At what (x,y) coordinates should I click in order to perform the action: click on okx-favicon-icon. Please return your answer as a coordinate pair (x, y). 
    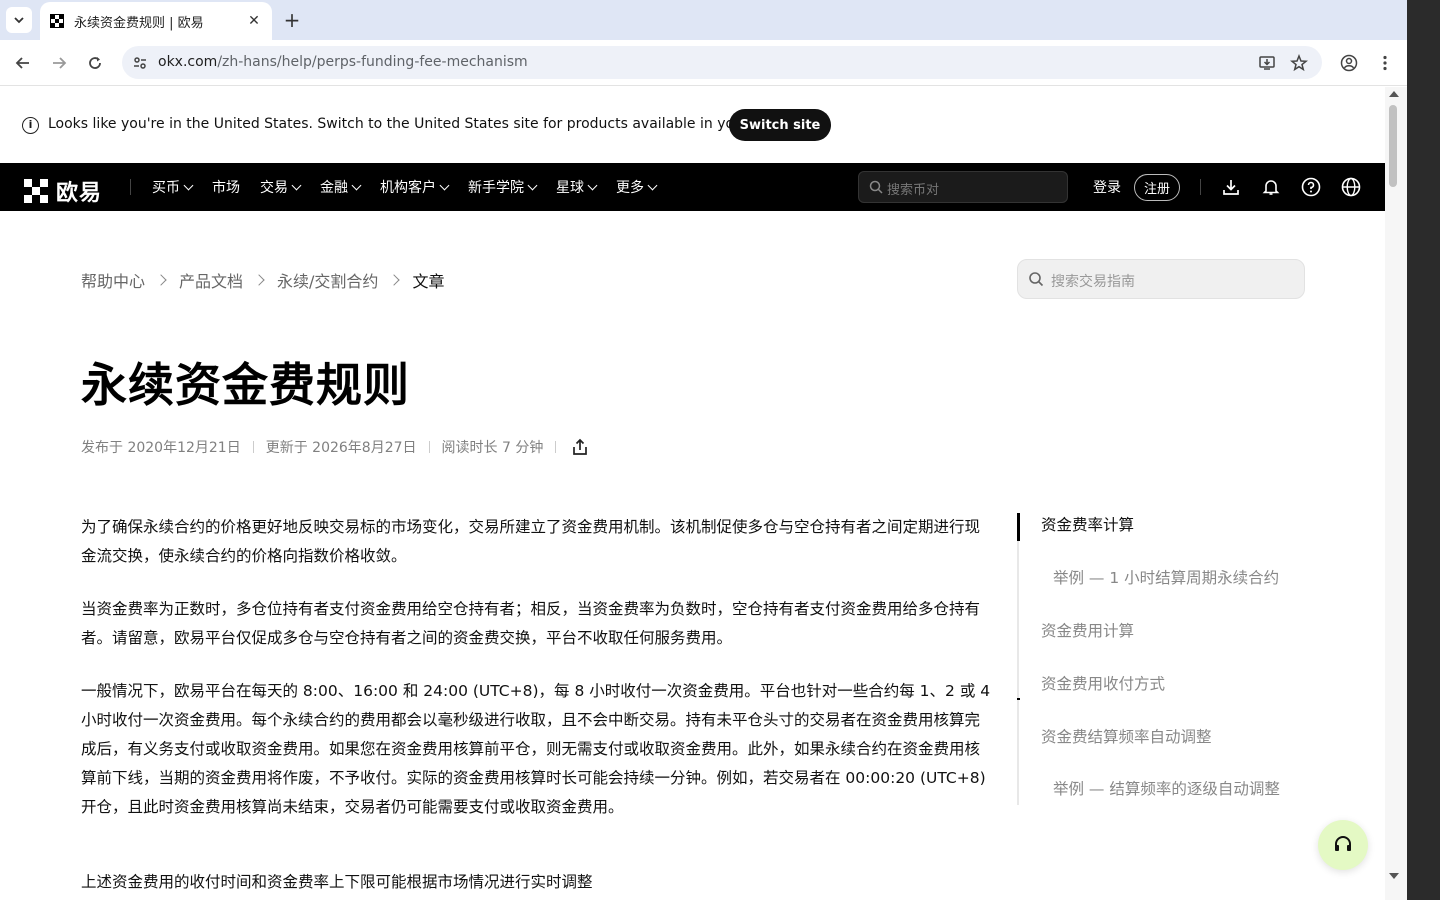
    Looking at the image, I should click on (57, 21).